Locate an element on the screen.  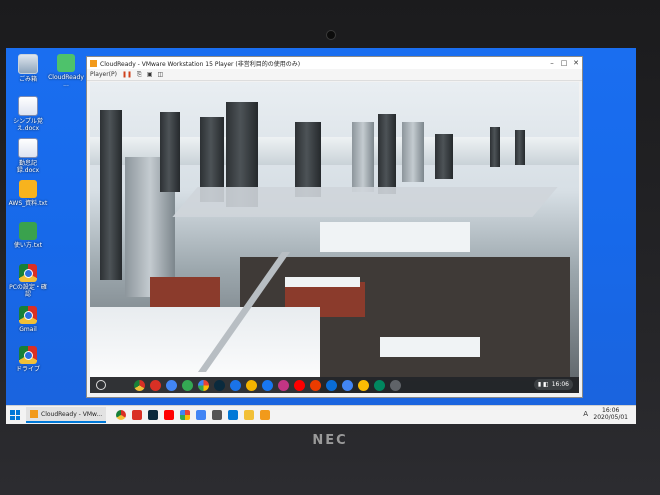
text-file-icon is located at coordinates (28, 189).